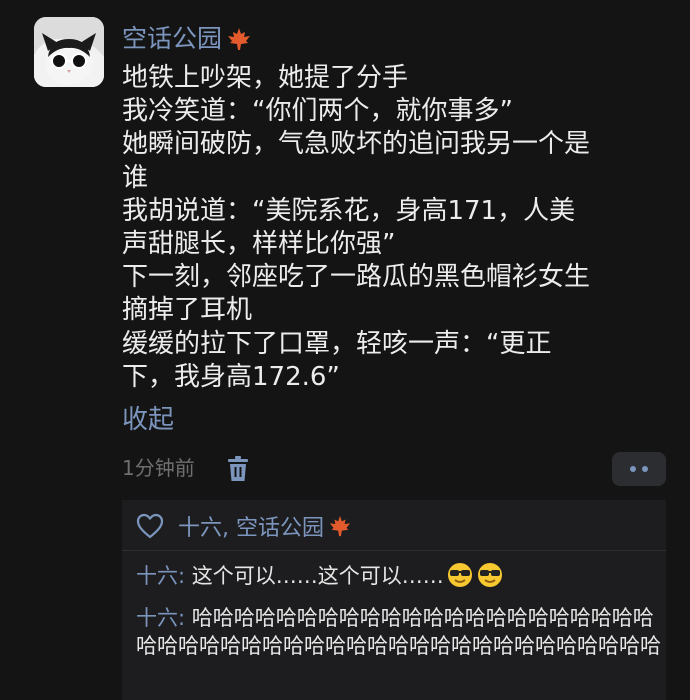 Image resolution: width=690 pixels, height=700 pixels. I want to click on collapse-link: 收起, so click(148, 420).